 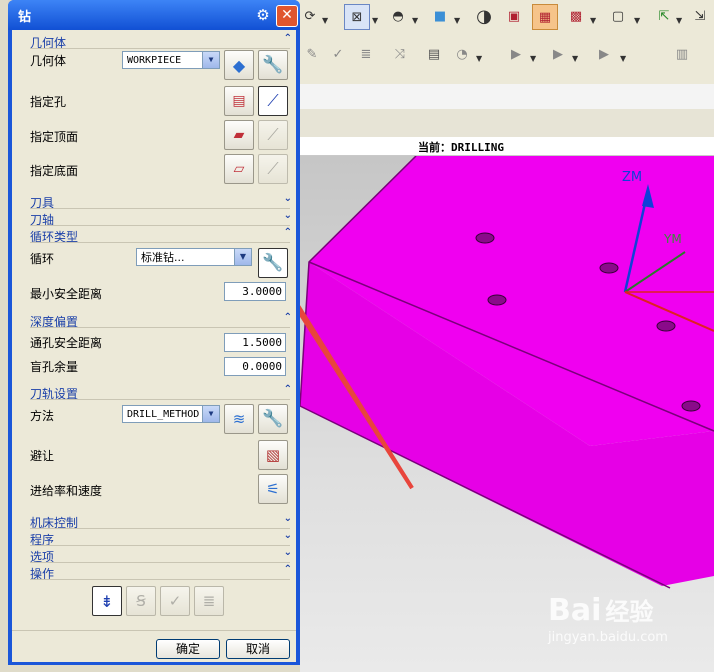 What do you see at coordinates (673, 239) in the screenshot?
I see `axis-label-ym: YM` at bounding box center [673, 239].